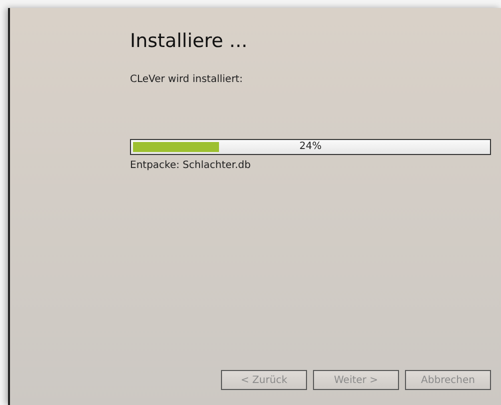  Describe the element at coordinates (191, 165) in the screenshot. I see `status-text: Entpacke: Schlachter.db` at that location.